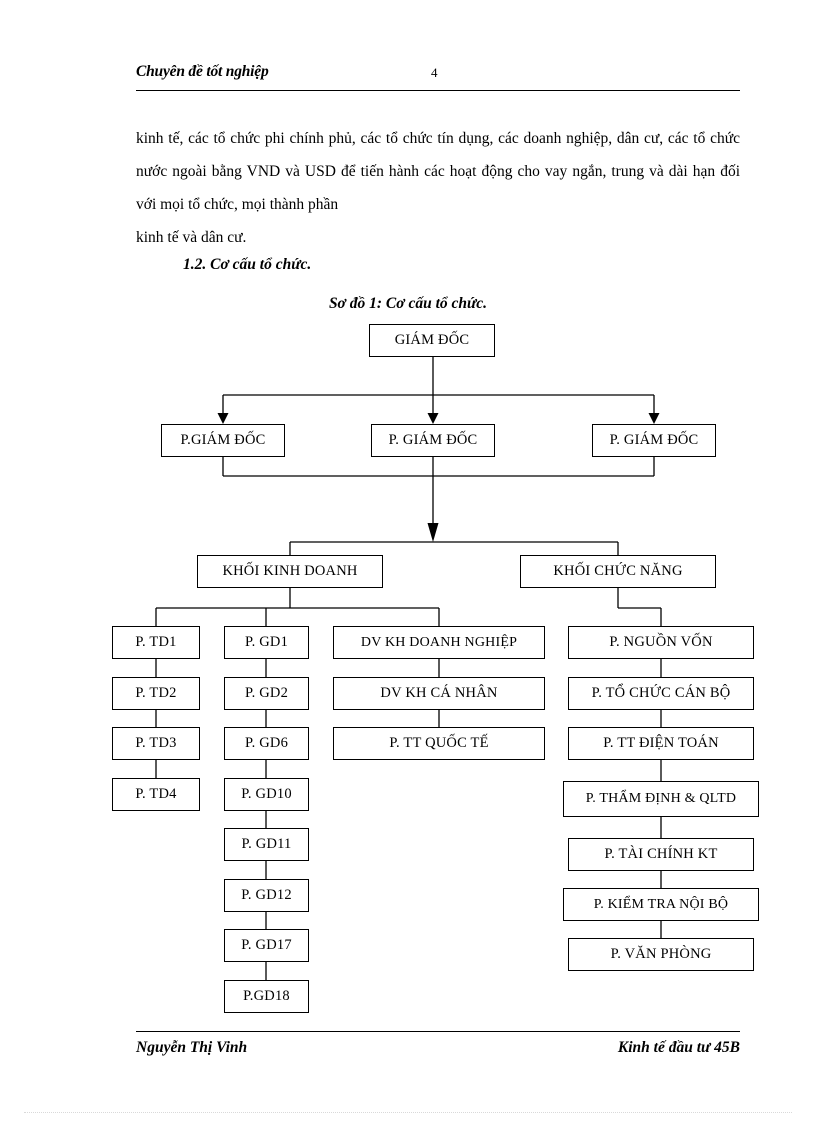 This screenshot has height=1123, width=816. I want to click on org-node-label: P. GD6, so click(266, 743).